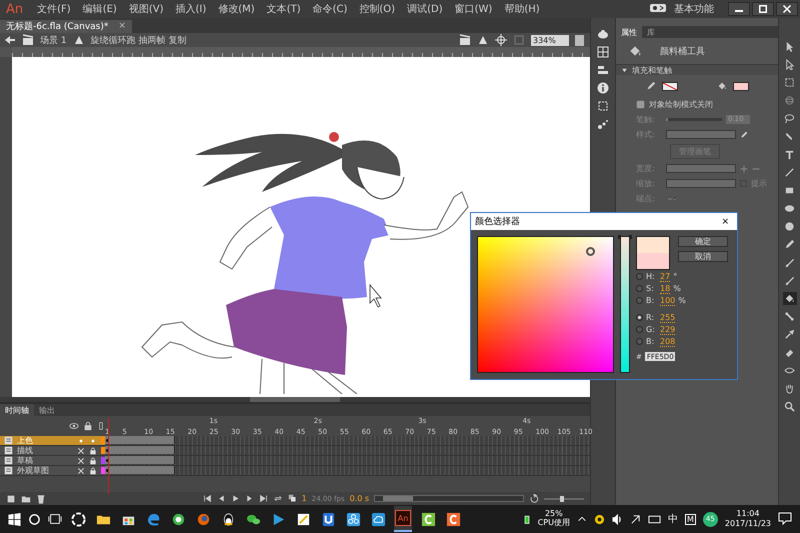 This screenshot has height=533, width=800. I want to click on cancel-button: 取消, so click(703, 256).